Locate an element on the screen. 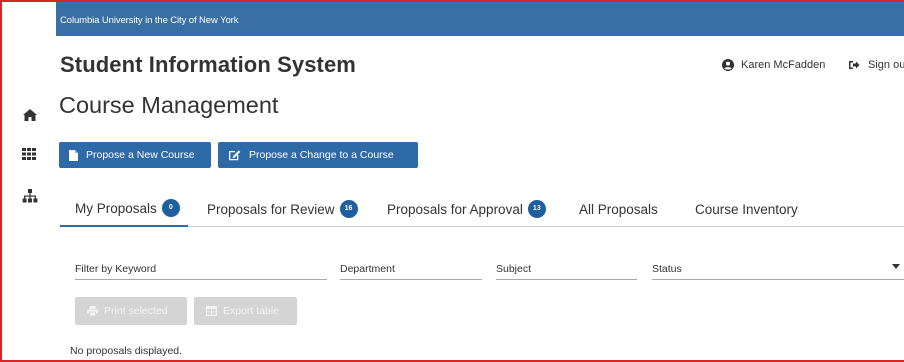 Image resolution: width=904 pixels, height=362 pixels. print-selected-label: Print selected is located at coordinates (136, 311).